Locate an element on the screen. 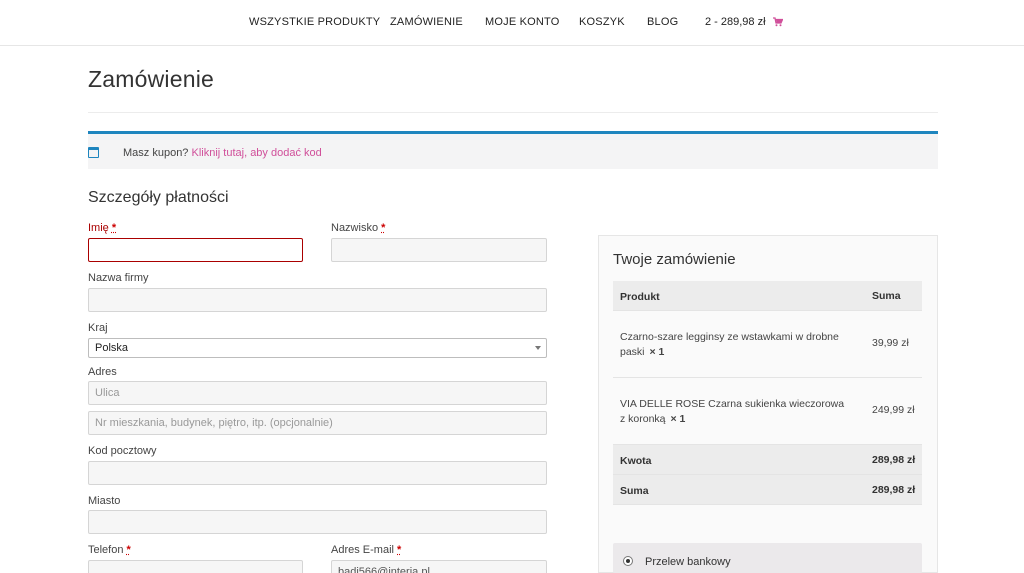 This screenshot has width=1024, height=573. subtotal-value: 289,98 zł is located at coordinates (894, 460).